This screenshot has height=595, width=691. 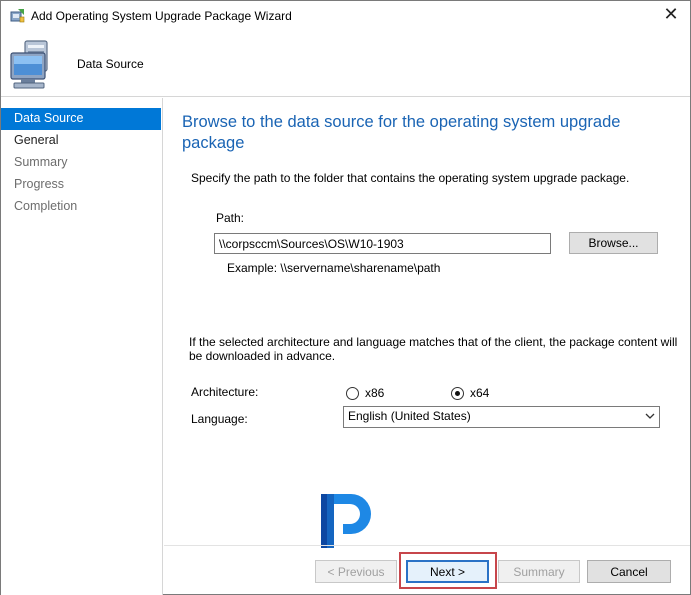 I want to click on nav-item-summary: Summary, so click(x=81, y=163).